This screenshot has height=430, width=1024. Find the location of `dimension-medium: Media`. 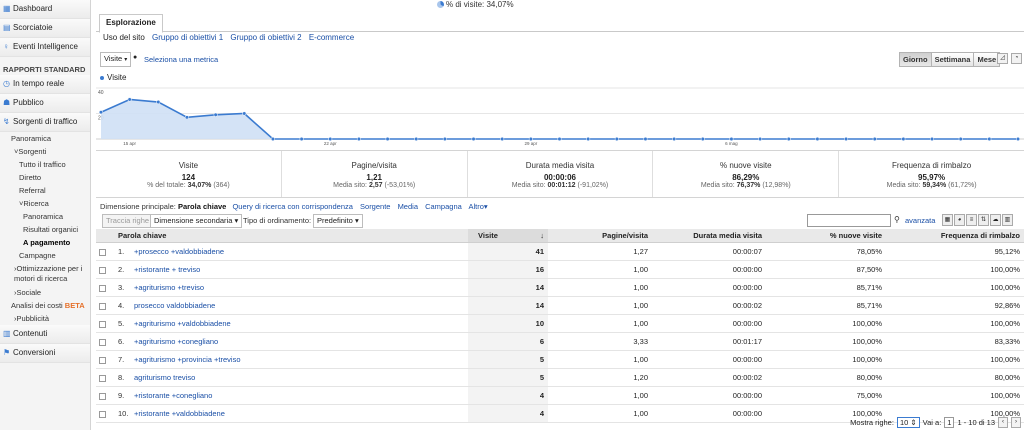

dimension-medium: Media is located at coordinates (408, 206).